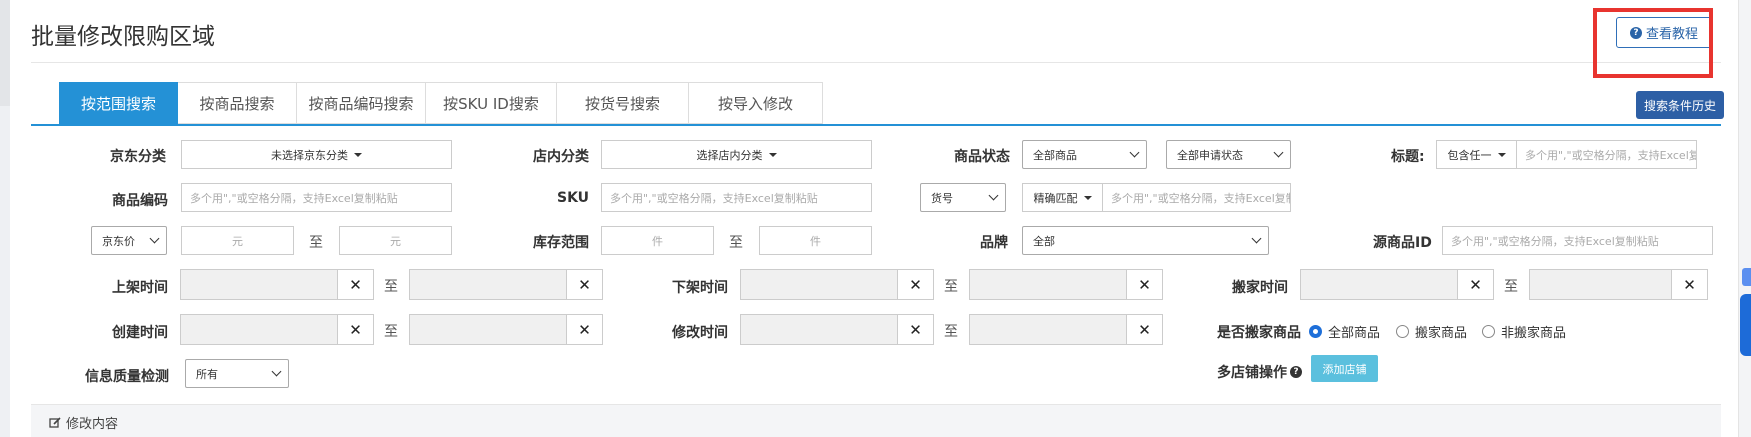 The image size is (1751, 437). I want to click on highlight-box, so click(1653, 43).